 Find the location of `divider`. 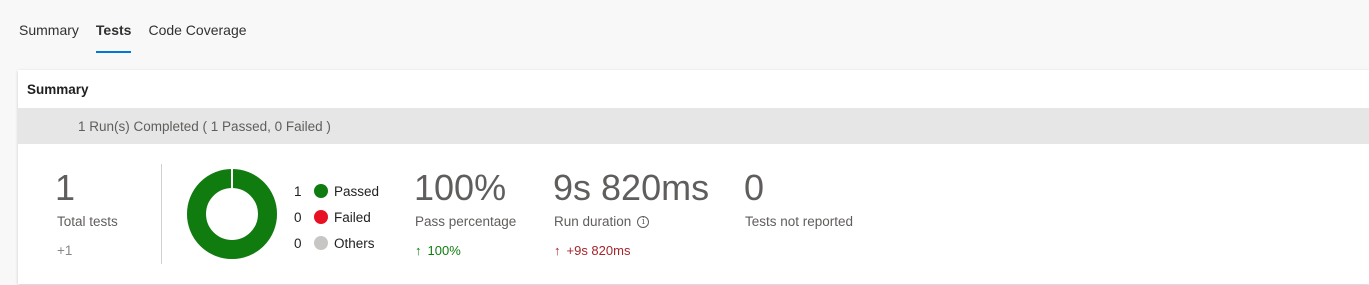

divider is located at coordinates (161, 214).